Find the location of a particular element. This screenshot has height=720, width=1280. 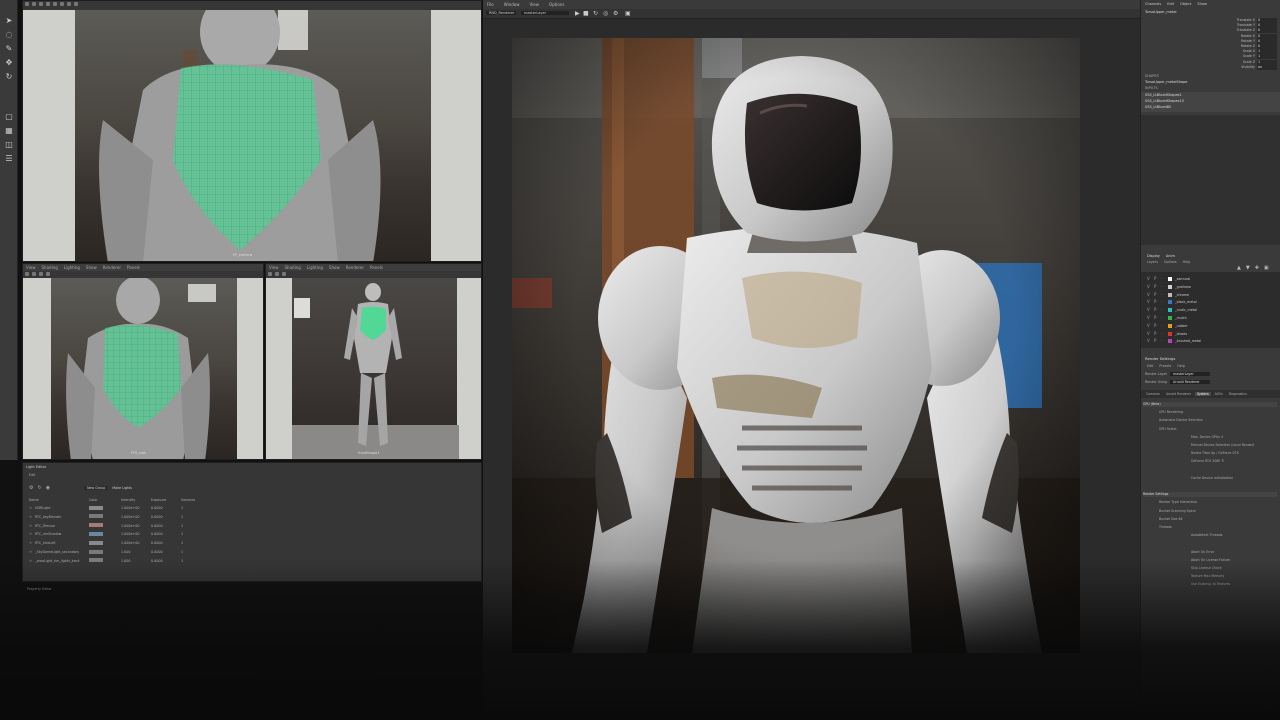

layer-row: V P · _rubber is located at coordinates (1207, 326).